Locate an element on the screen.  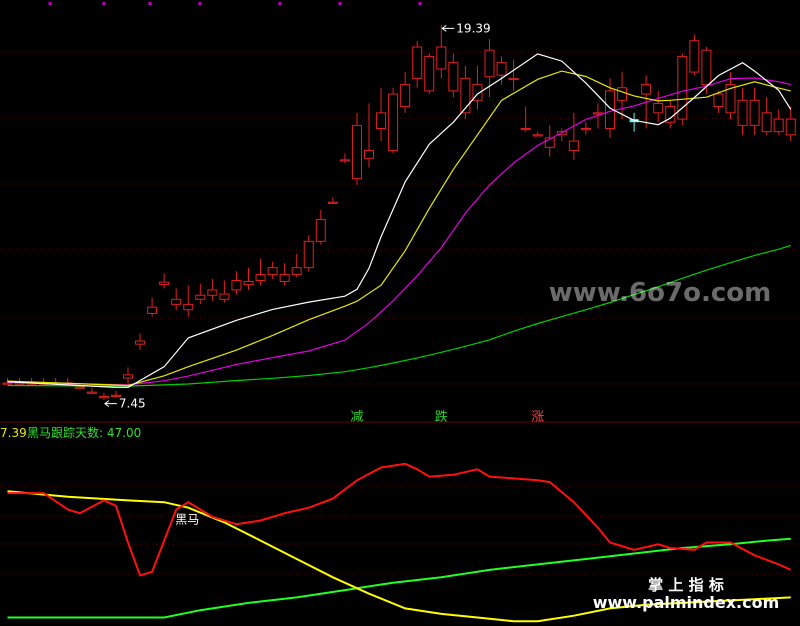
indicator-value: 7.39 is located at coordinates (13, 433).